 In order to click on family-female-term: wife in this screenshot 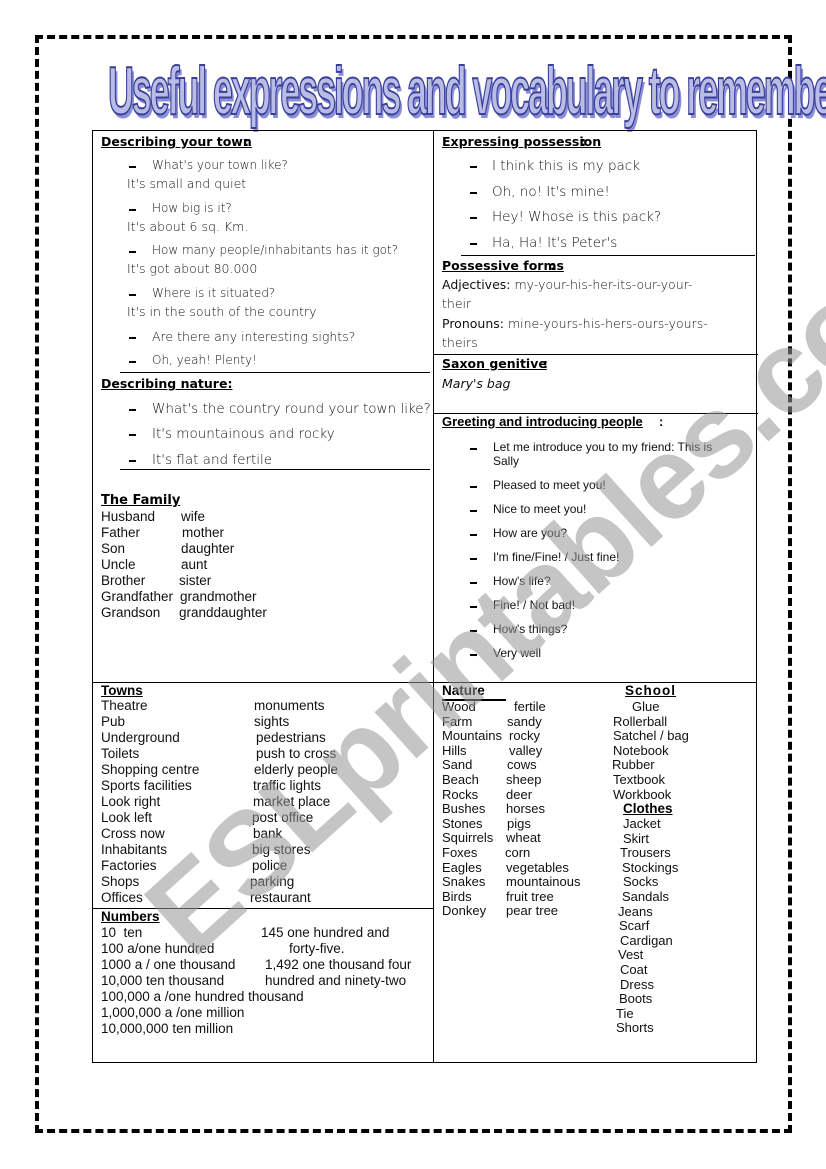, I will do `click(193, 516)`.